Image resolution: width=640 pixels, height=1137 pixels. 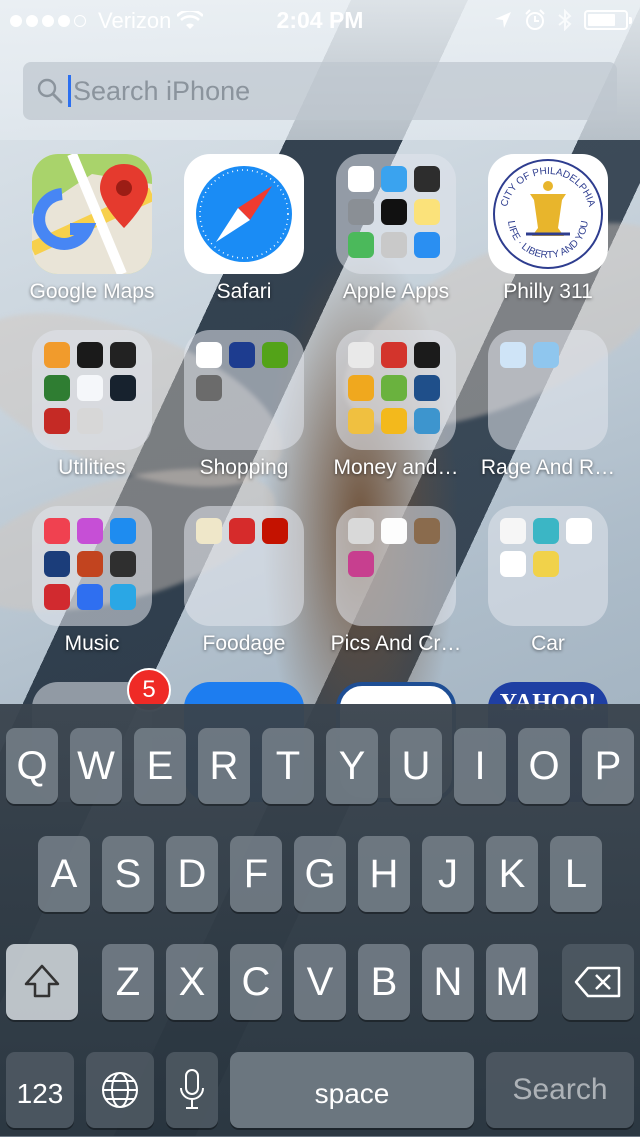 I want to click on contacts-icon, so click(x=394, y=245).